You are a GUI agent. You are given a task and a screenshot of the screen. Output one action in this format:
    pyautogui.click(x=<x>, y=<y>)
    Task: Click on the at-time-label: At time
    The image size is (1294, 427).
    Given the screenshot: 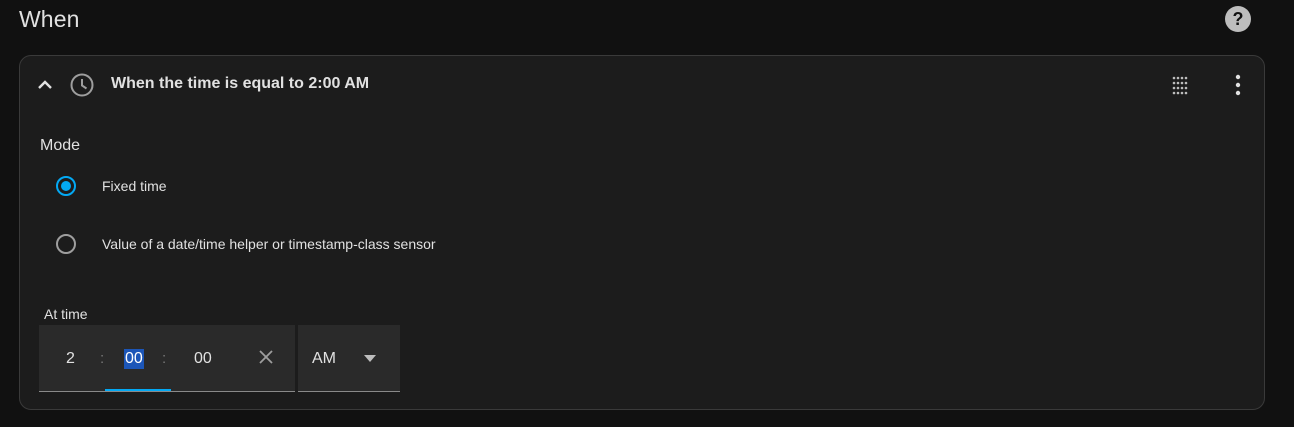 What is the action you would take?
    pyautogui.click(x=66, y=314)
    